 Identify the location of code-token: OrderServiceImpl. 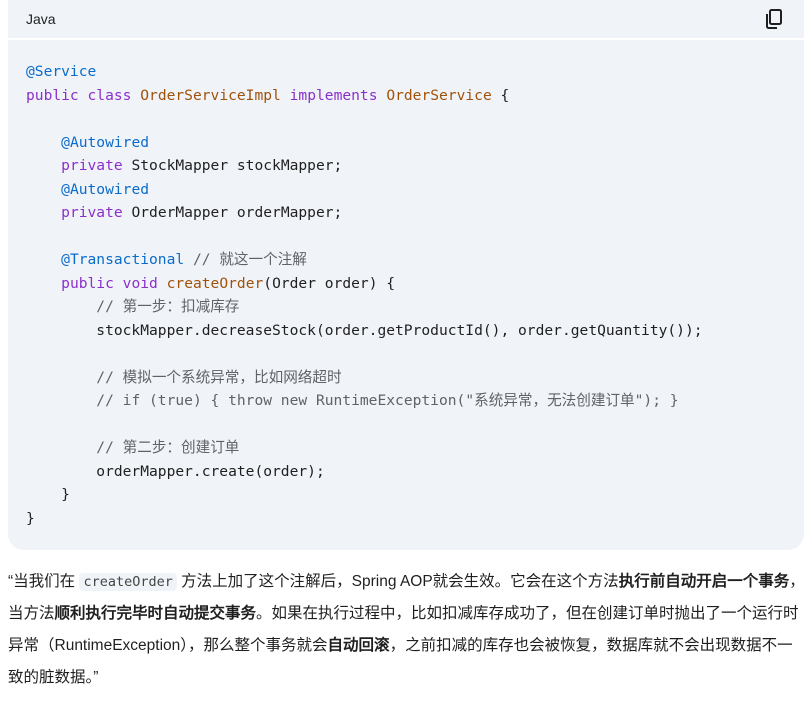
(210, 95).